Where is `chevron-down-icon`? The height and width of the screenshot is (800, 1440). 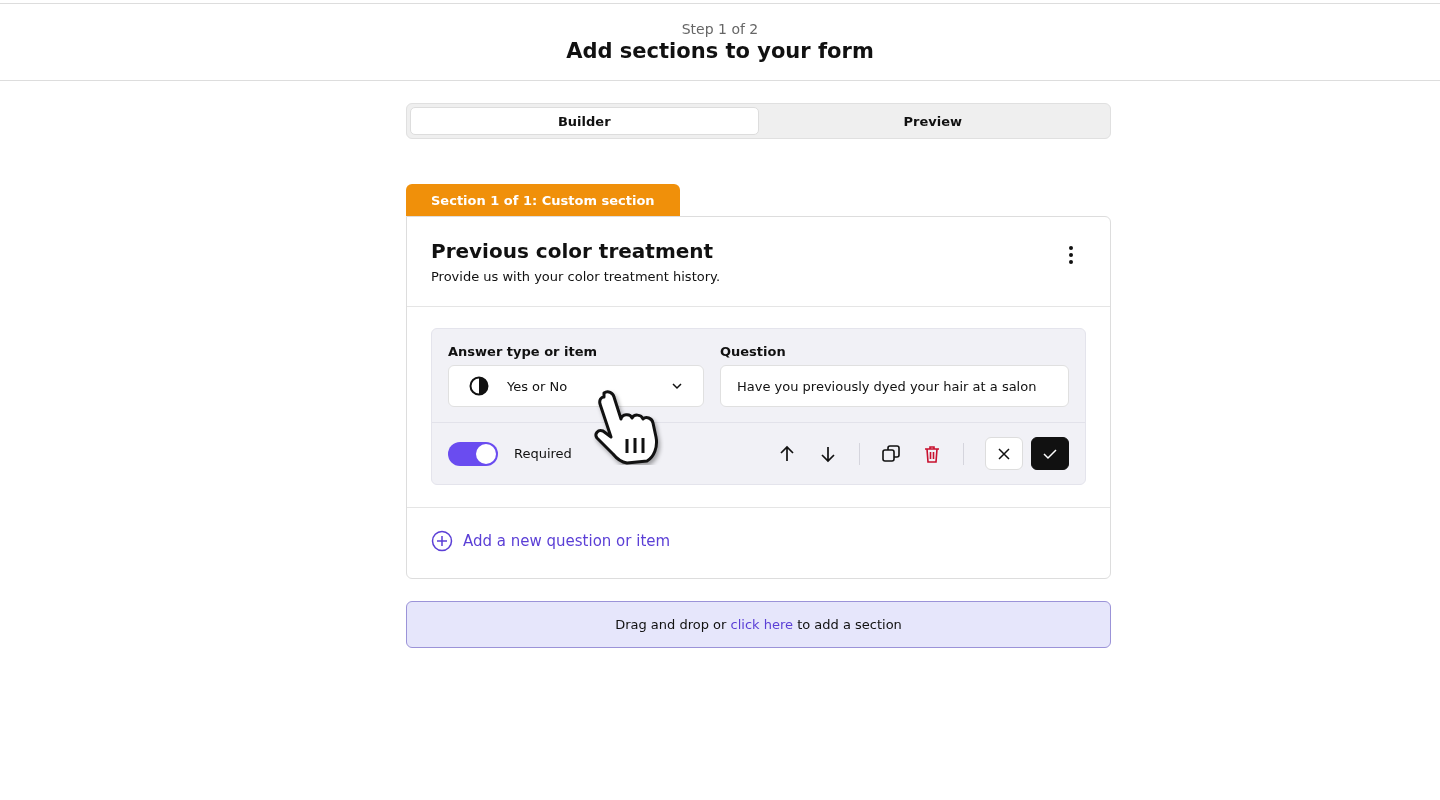 chevron-down-icon is located at coordinates (677, 386).